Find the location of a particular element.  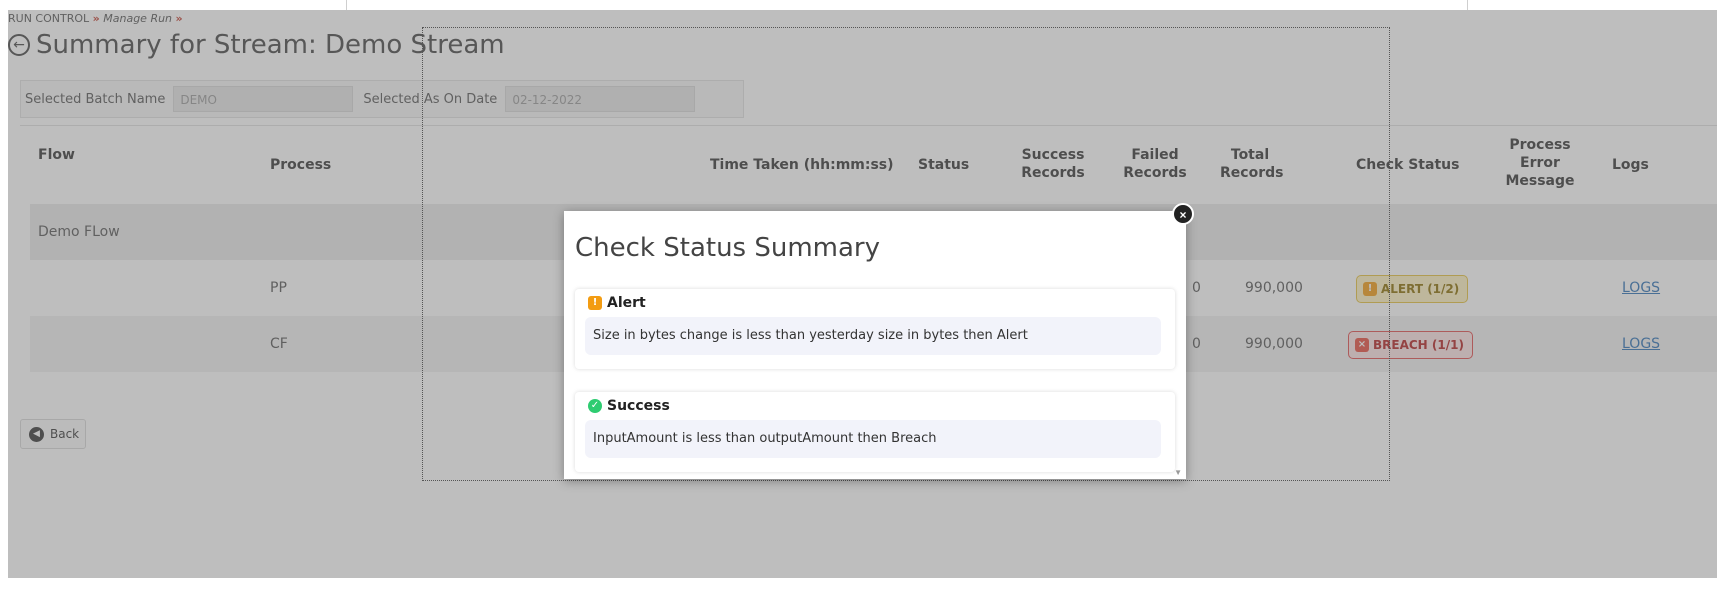

scroll-down-arrow-icon: ▼ is located at coordinates (1178, 472).